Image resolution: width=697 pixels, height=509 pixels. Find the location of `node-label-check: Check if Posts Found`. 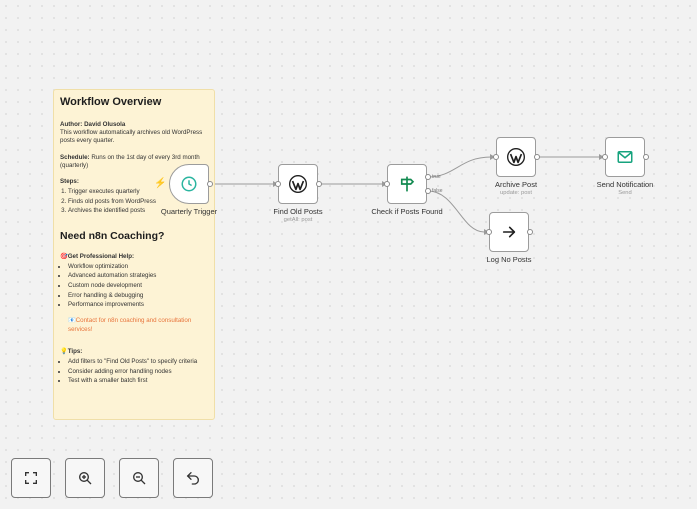

node-label-check: Check if Posts Found is located at coordinates (407, 211).